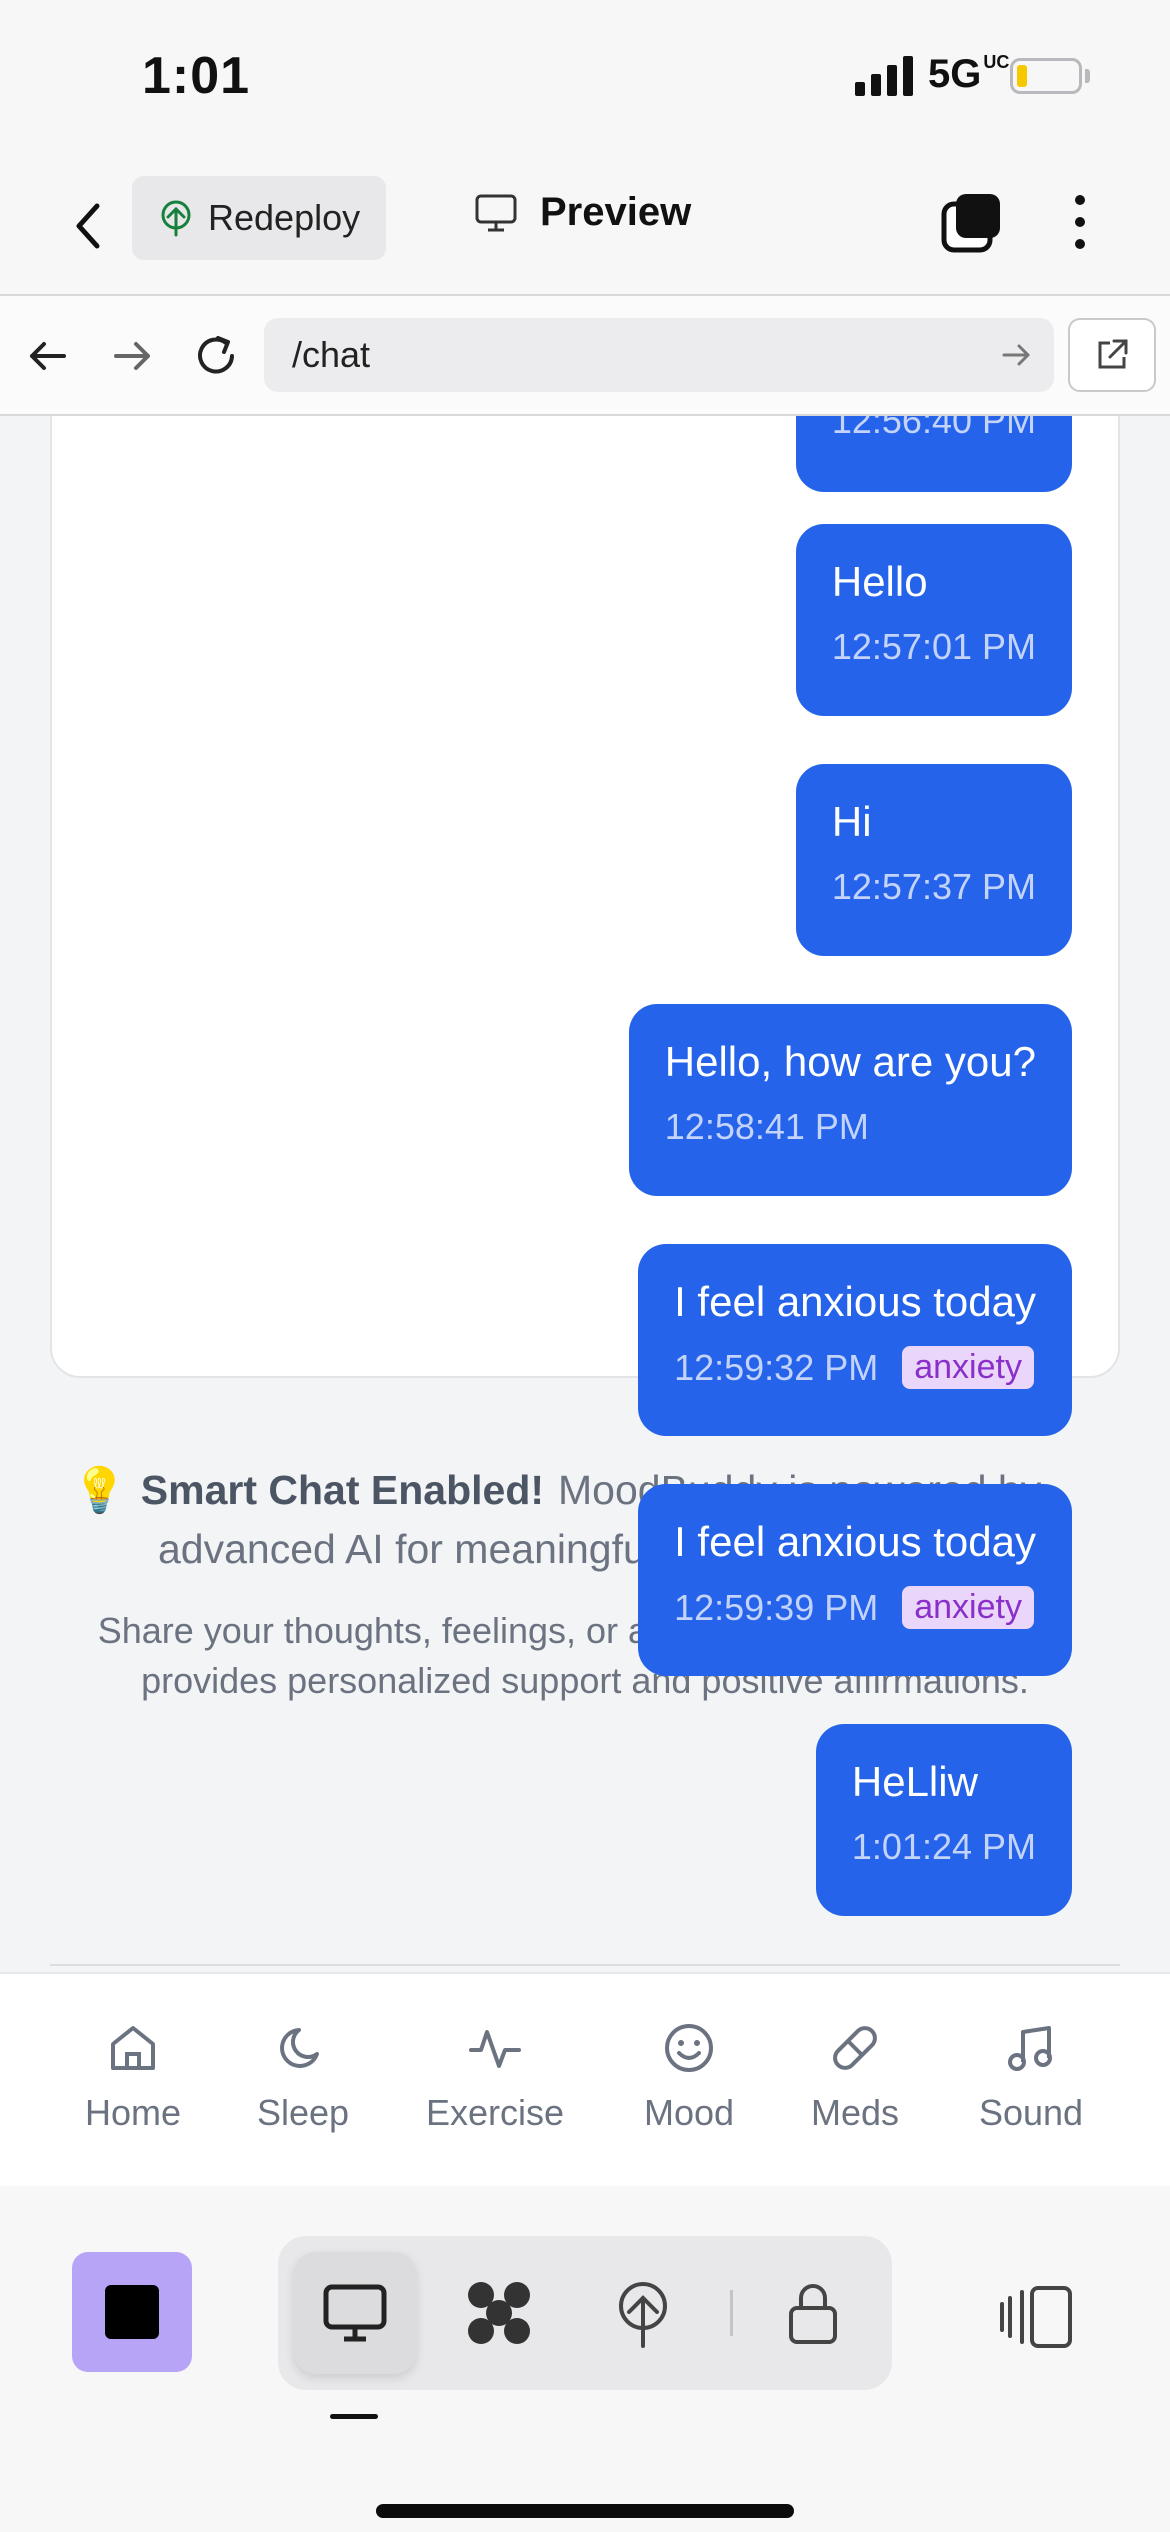  I want to click on message-time: 12:57:01 PM, so click(933, 646).